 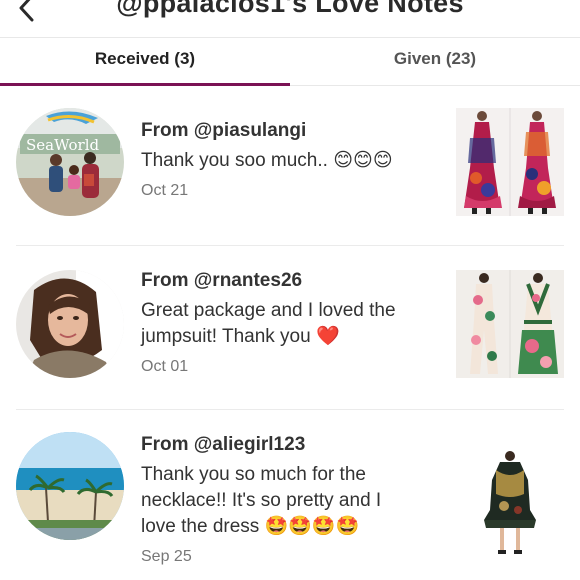 What do you see at coordinates (165, 190) in the screenshot?
I see `note-date: Oct 21` at bounding box center [165, 190].